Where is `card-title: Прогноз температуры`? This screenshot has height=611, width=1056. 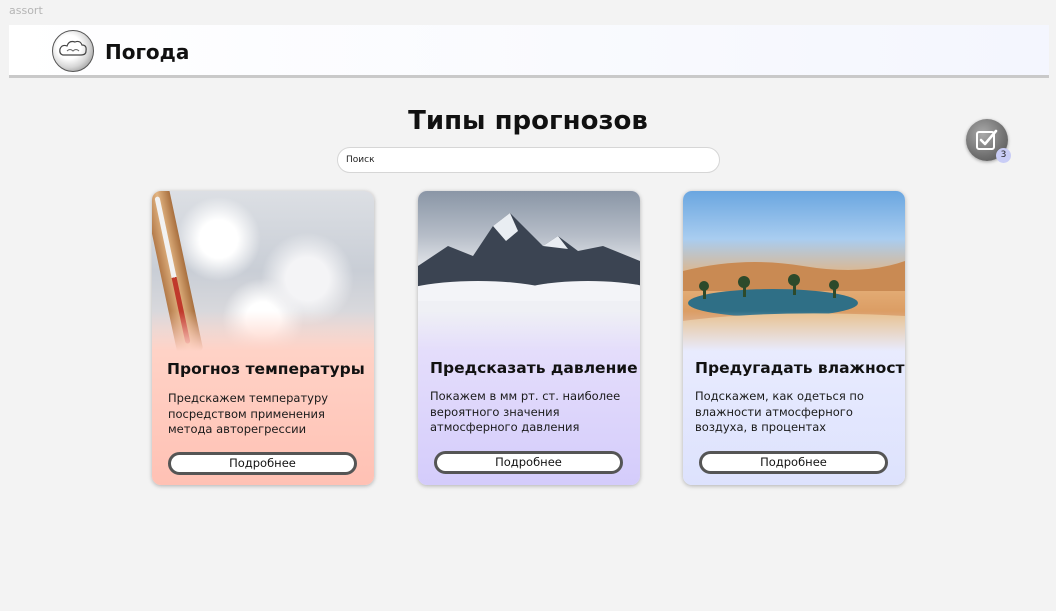
card-title: Прогноз температуры is located at coordinates (266, 369).